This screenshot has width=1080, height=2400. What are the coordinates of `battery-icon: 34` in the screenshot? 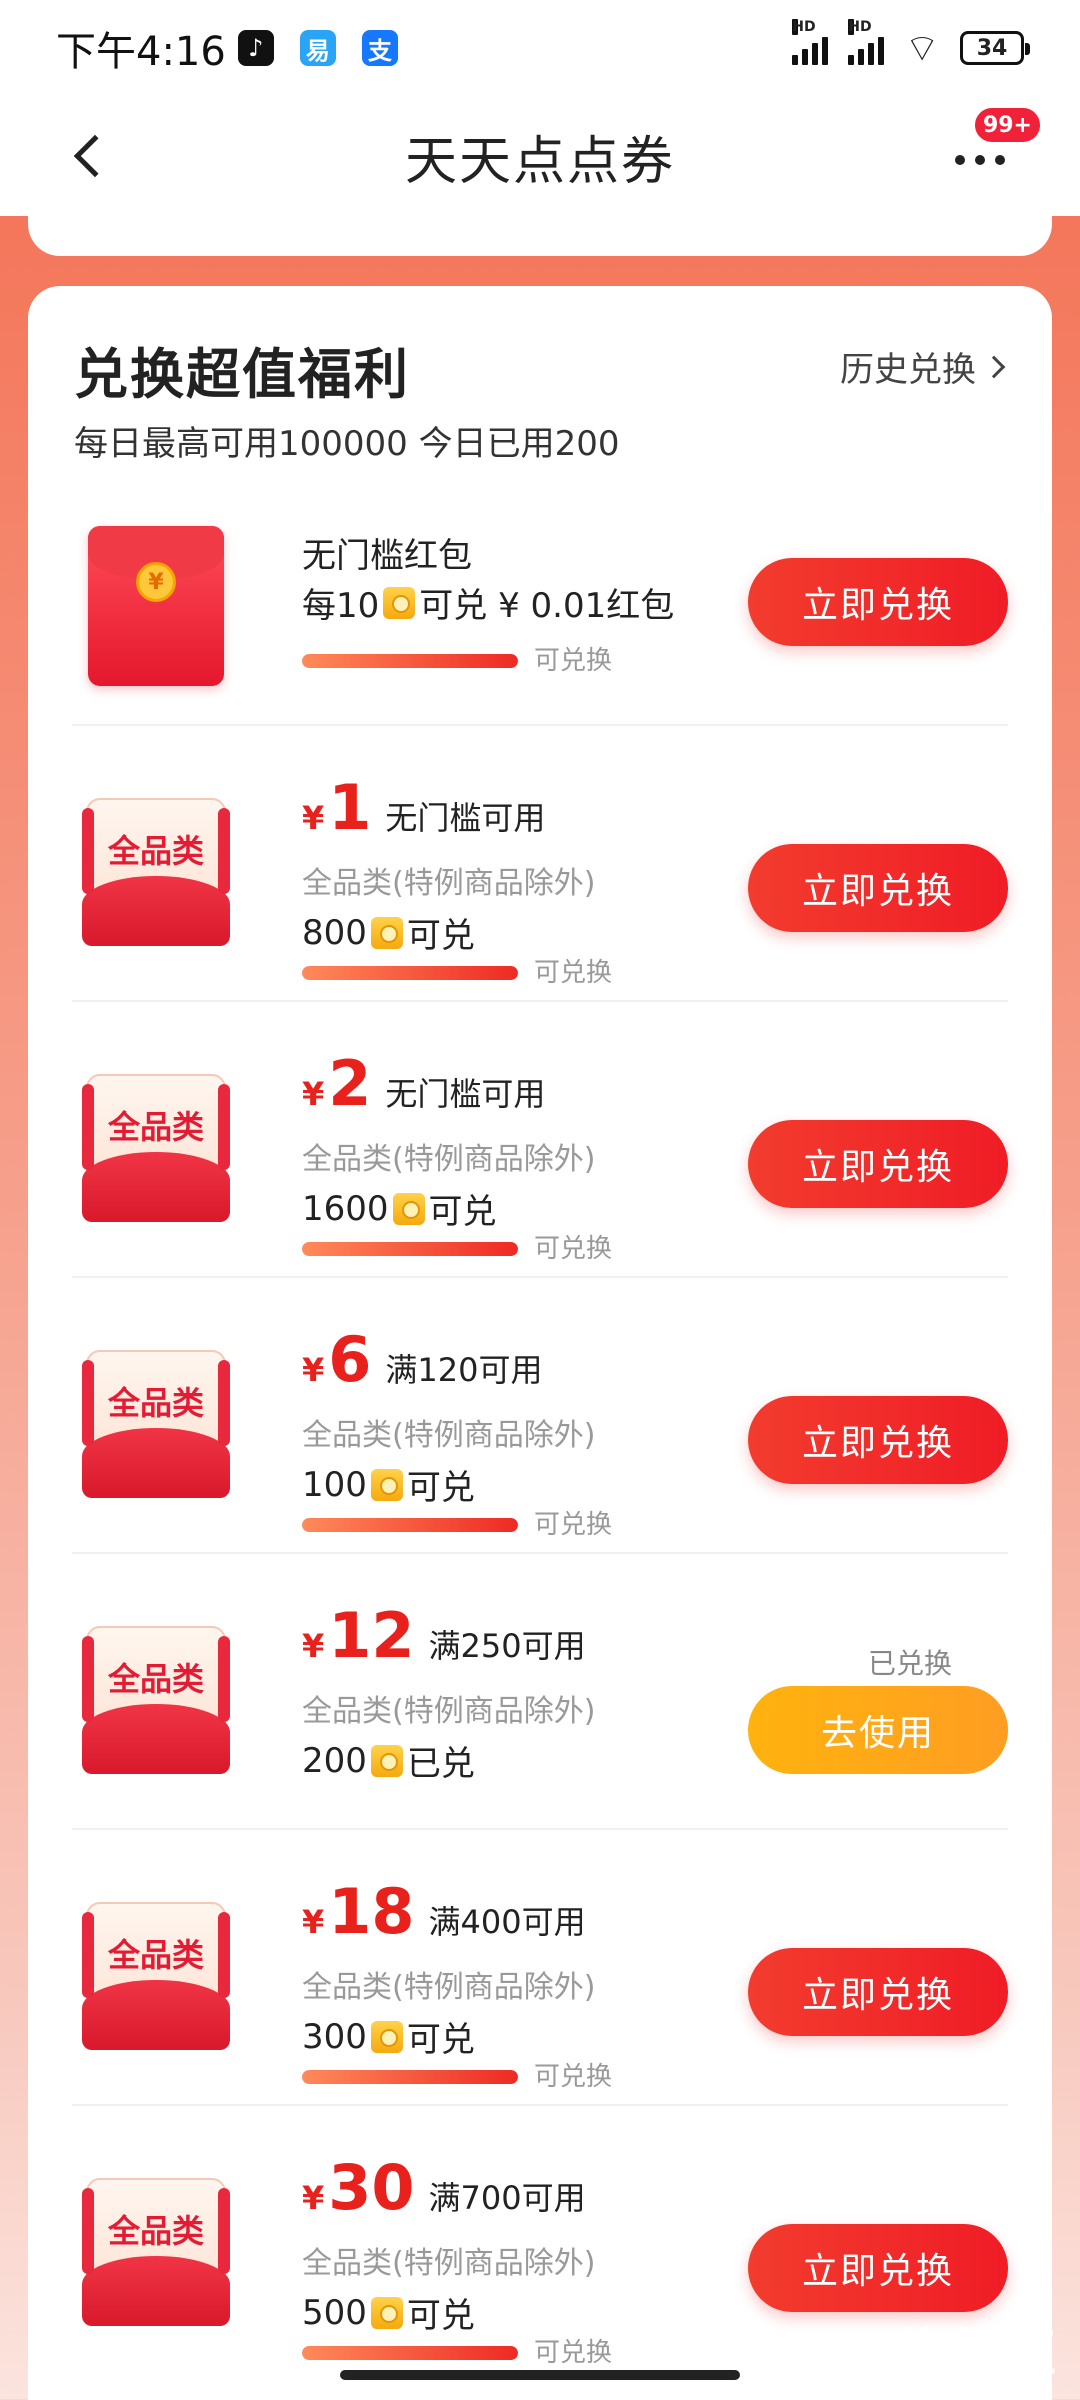 It's located at (995, 48).